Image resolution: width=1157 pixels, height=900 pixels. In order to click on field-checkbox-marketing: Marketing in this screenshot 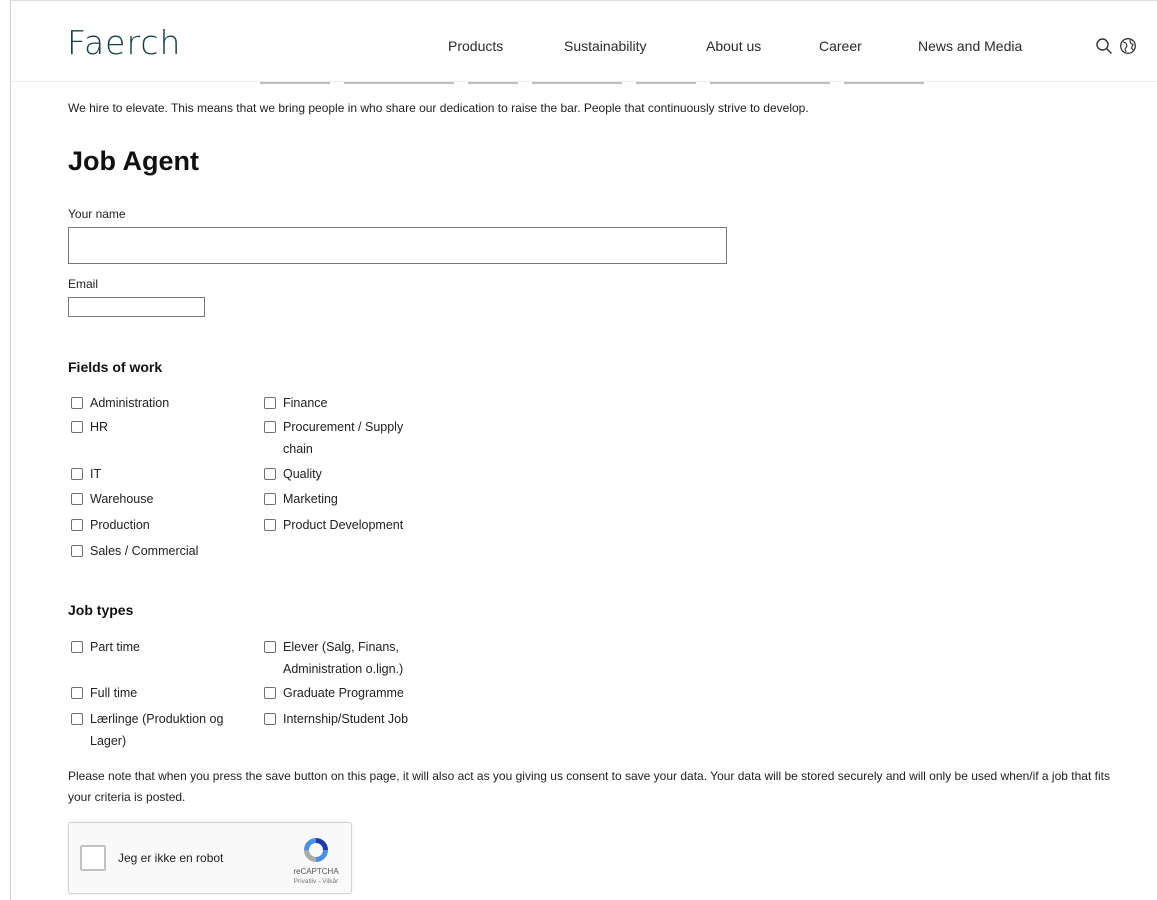, I will do `click(348, 499)`.